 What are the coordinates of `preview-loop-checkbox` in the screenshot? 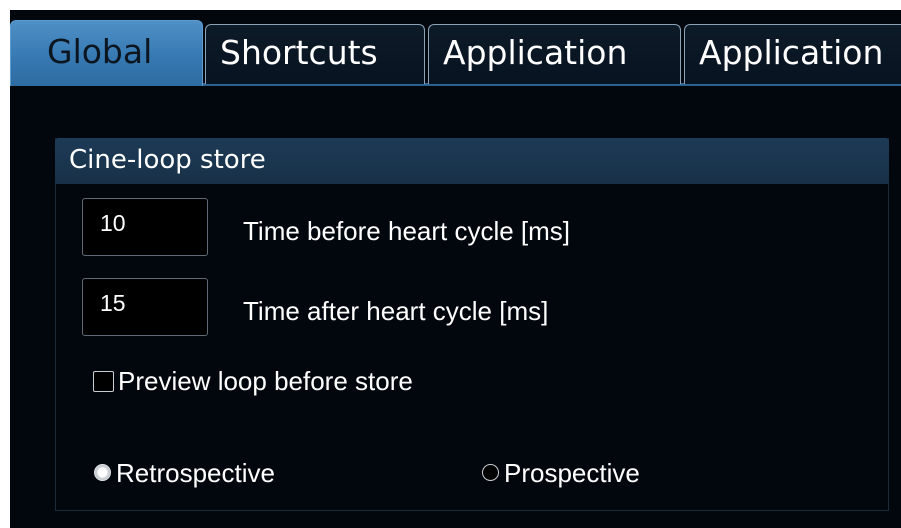 It's located at (103, 381).